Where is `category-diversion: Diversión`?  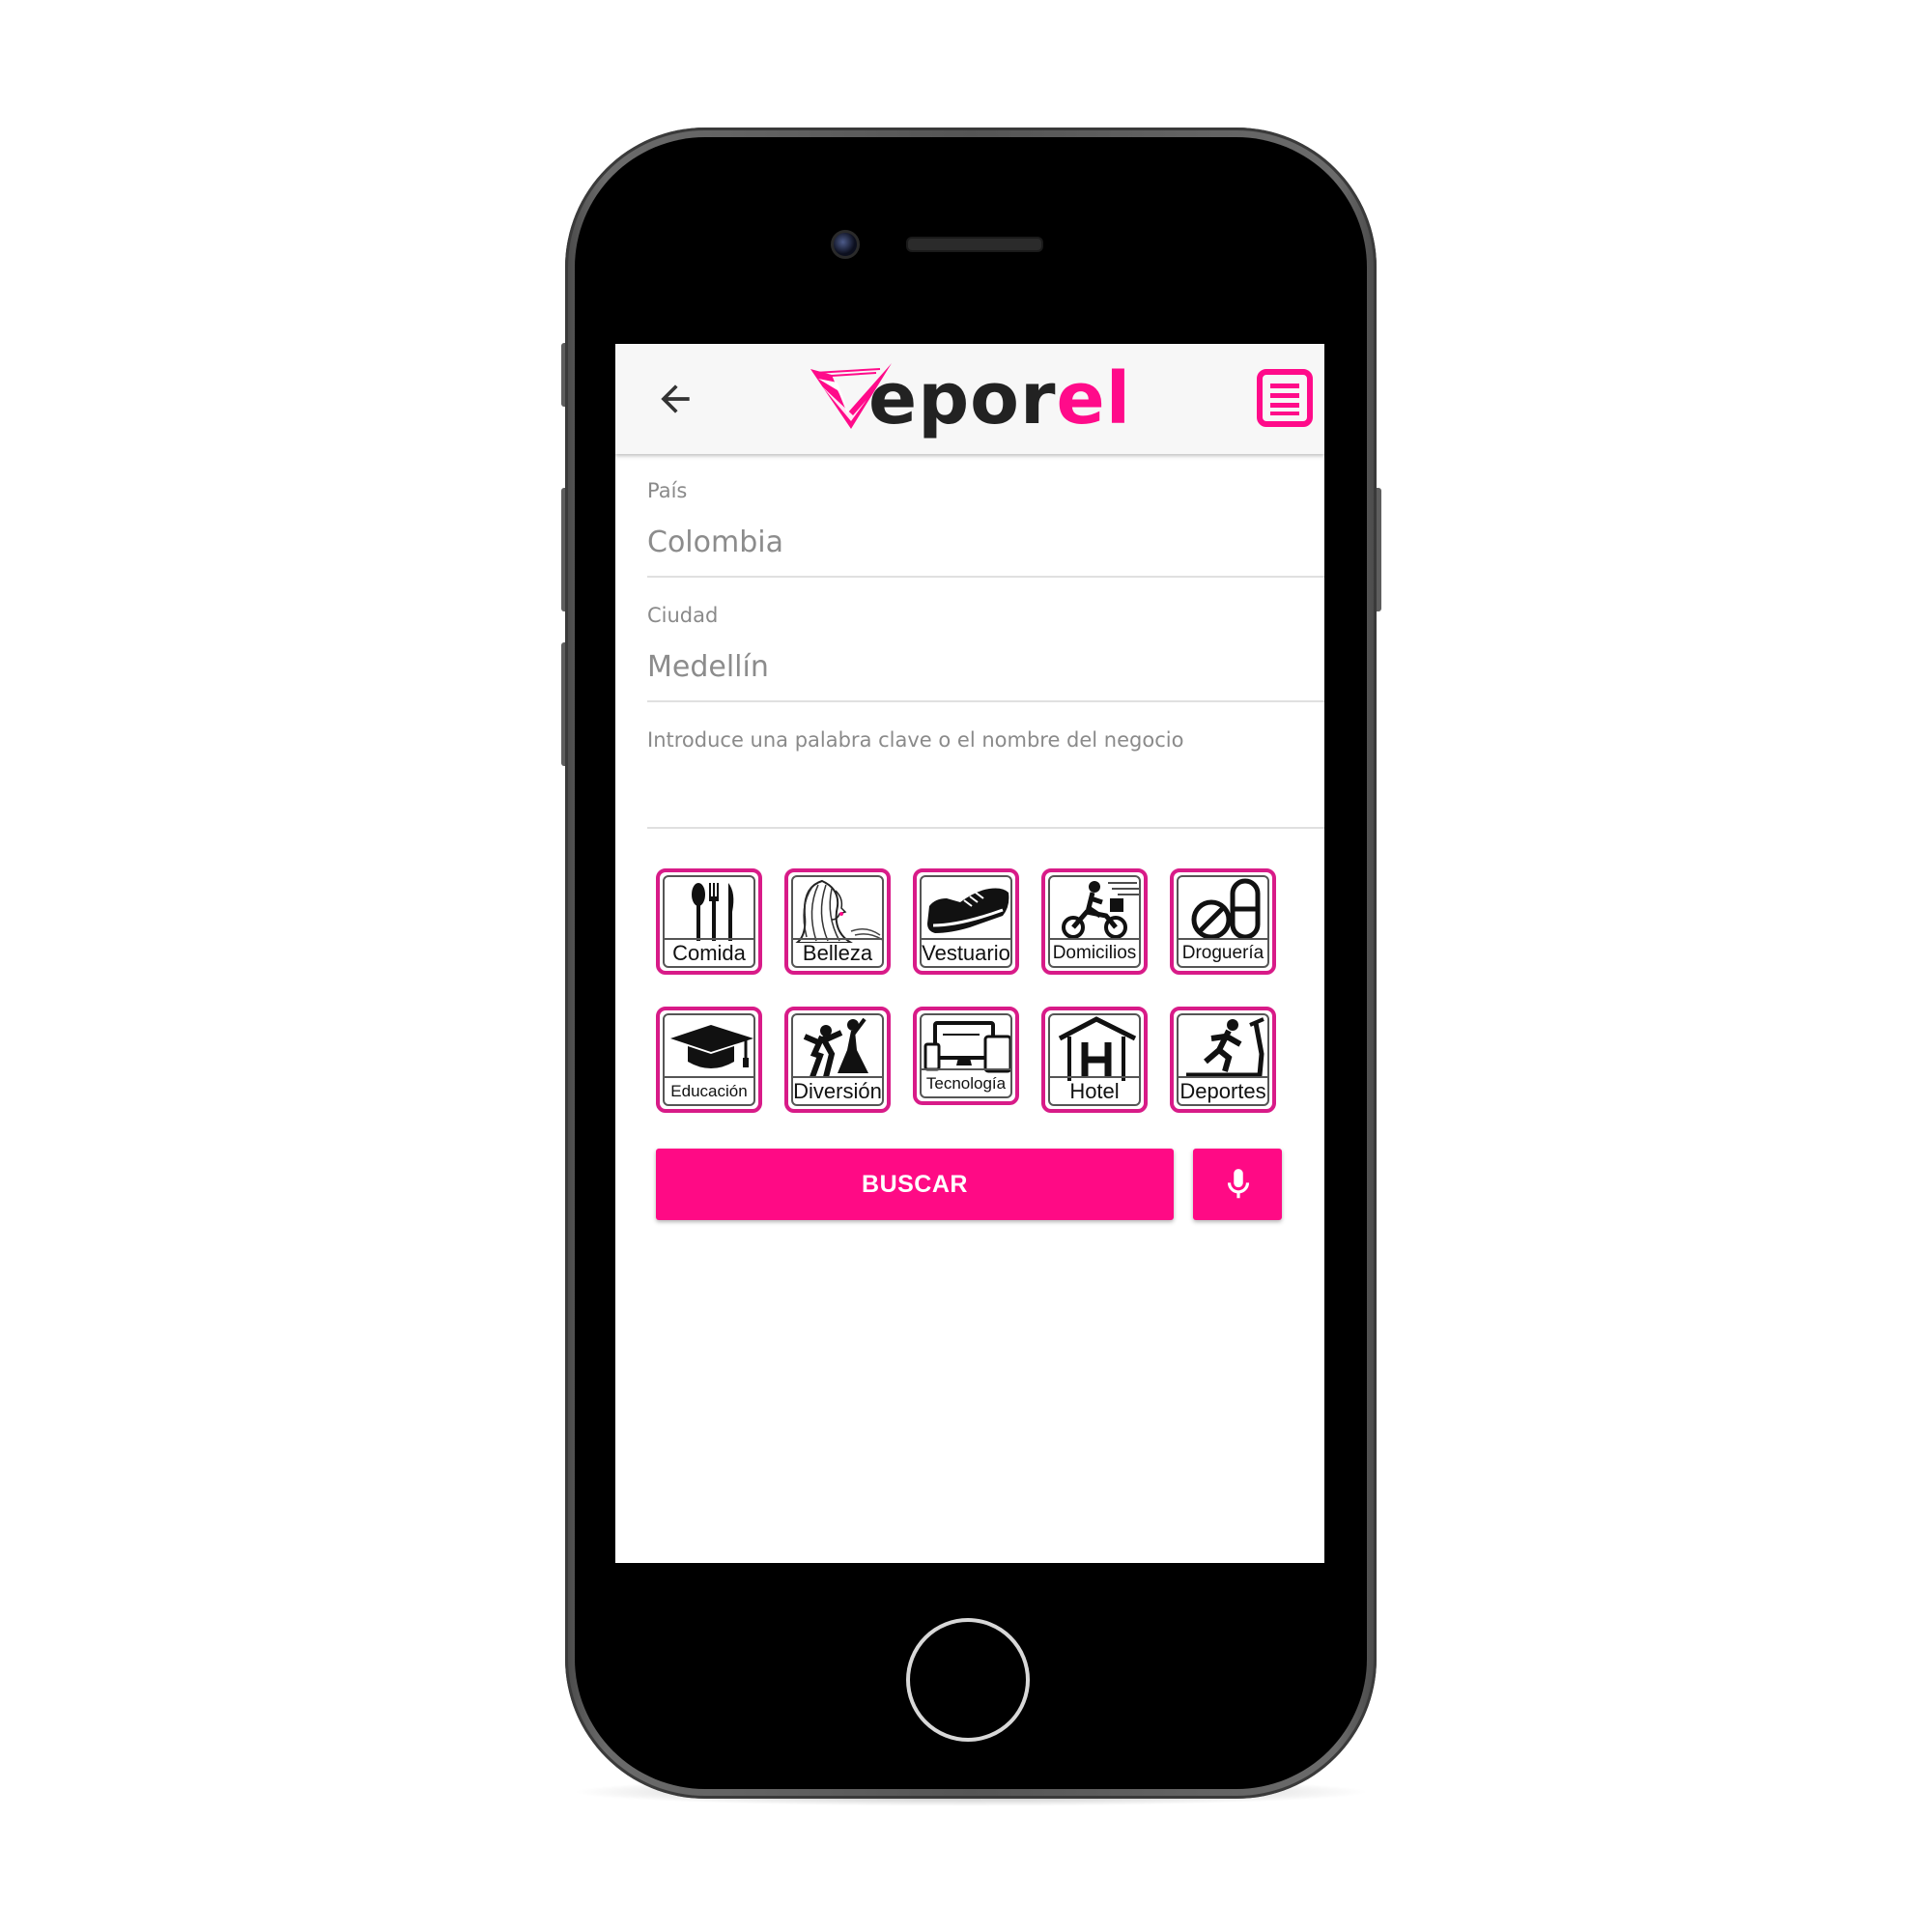 category-diversion: Diversión is located at coordinates (837, 1060).